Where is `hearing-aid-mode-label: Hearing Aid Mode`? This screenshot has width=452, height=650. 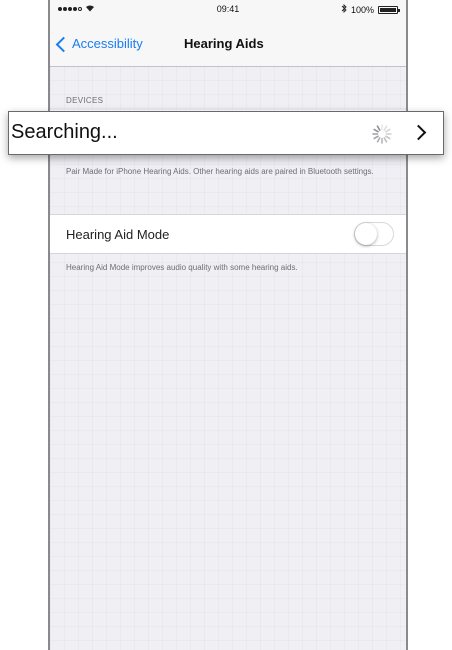 hearing-aid-mode-label: Hearing Aid Mode is located at coordinates (118, 234).